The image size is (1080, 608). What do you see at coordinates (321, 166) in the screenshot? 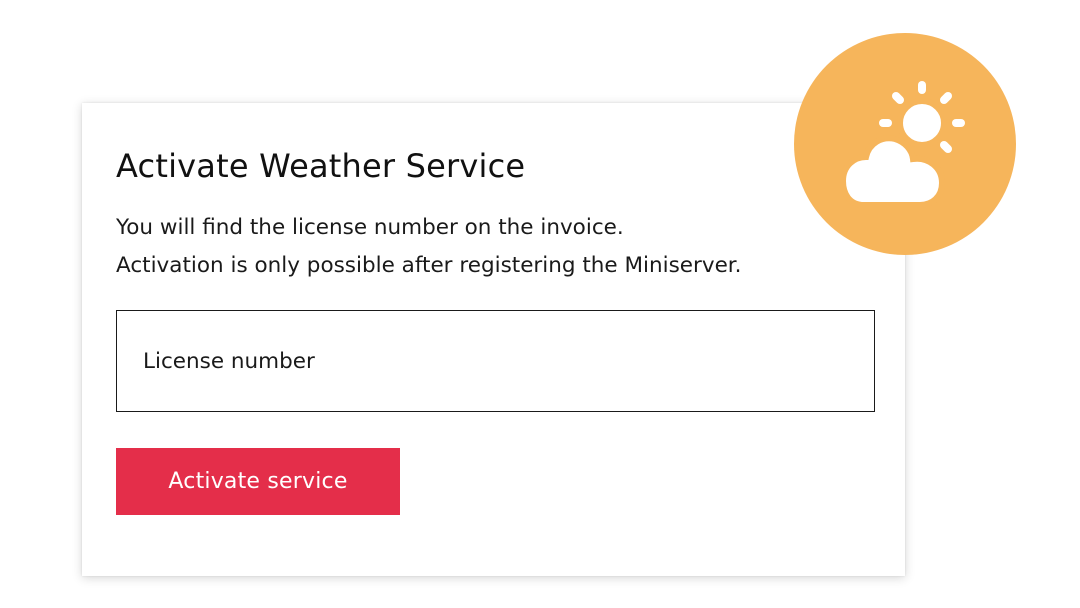
I see `dialog-title: Activate Weather Service` at bounding box center [321, 166].